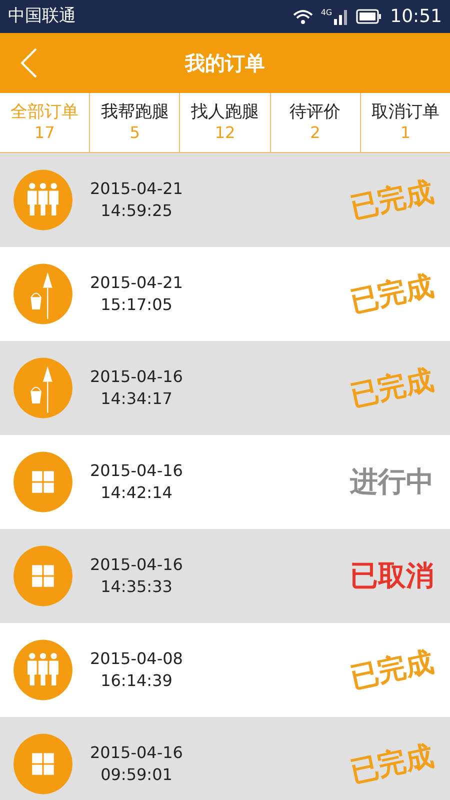  I want to click on order-time: 14:42:14, so click(136, 493).